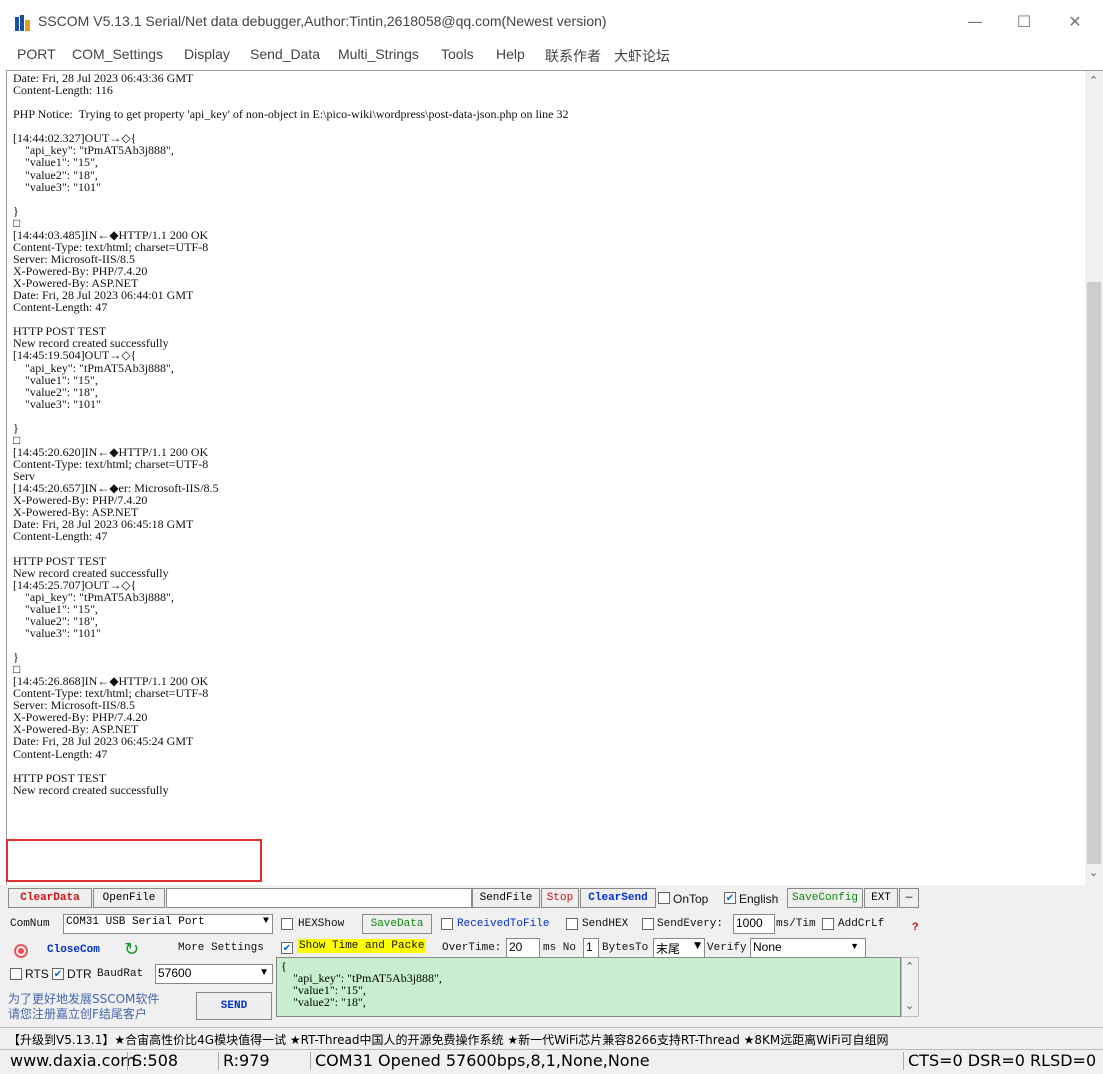 The width and height of the screenshot is (1103, 1074). I want to click on menu-tools: Tools, so click(457, 54).